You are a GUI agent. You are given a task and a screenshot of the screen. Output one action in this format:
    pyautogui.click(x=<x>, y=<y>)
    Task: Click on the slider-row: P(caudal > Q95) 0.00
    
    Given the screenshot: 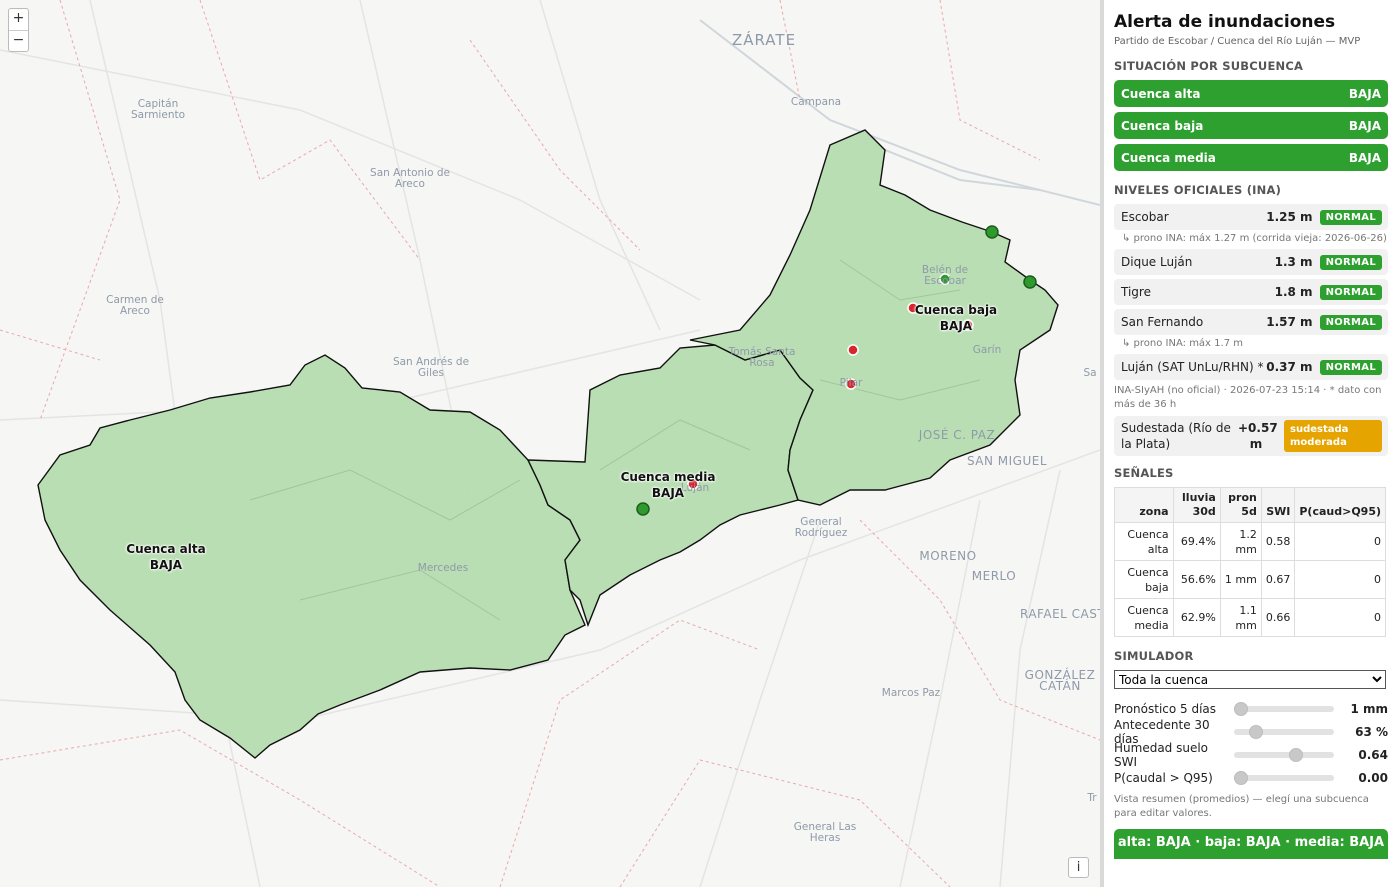 What is the action you would take?
    pyautogui.click(x=1251, y=777)
    